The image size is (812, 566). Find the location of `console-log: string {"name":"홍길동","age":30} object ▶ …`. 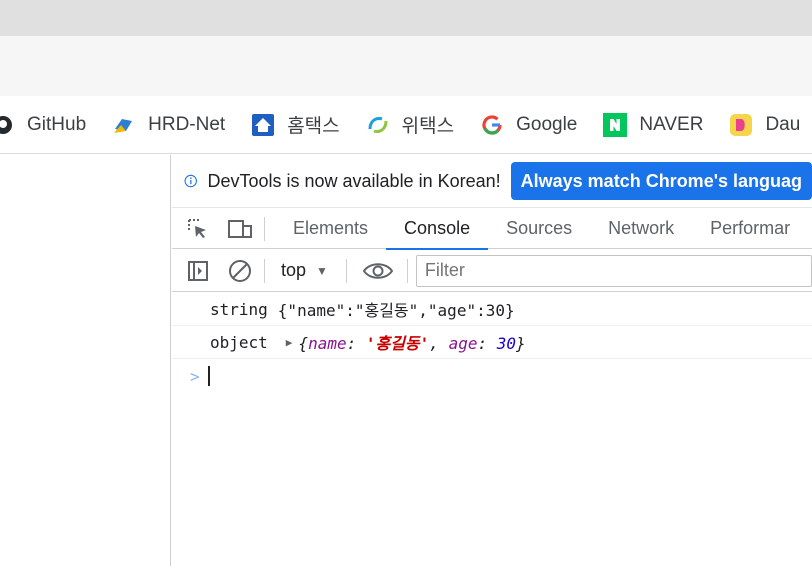

console-log: string {"name":"홍길동","age":30} object ▶ … is located at coordinates (492, 343).